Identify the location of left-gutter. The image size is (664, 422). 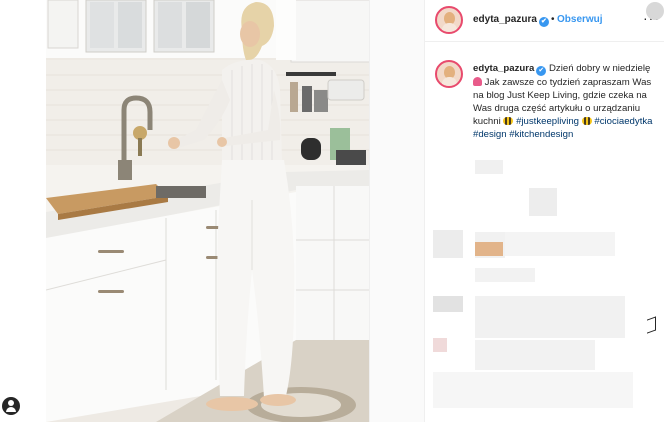
(23, 211).